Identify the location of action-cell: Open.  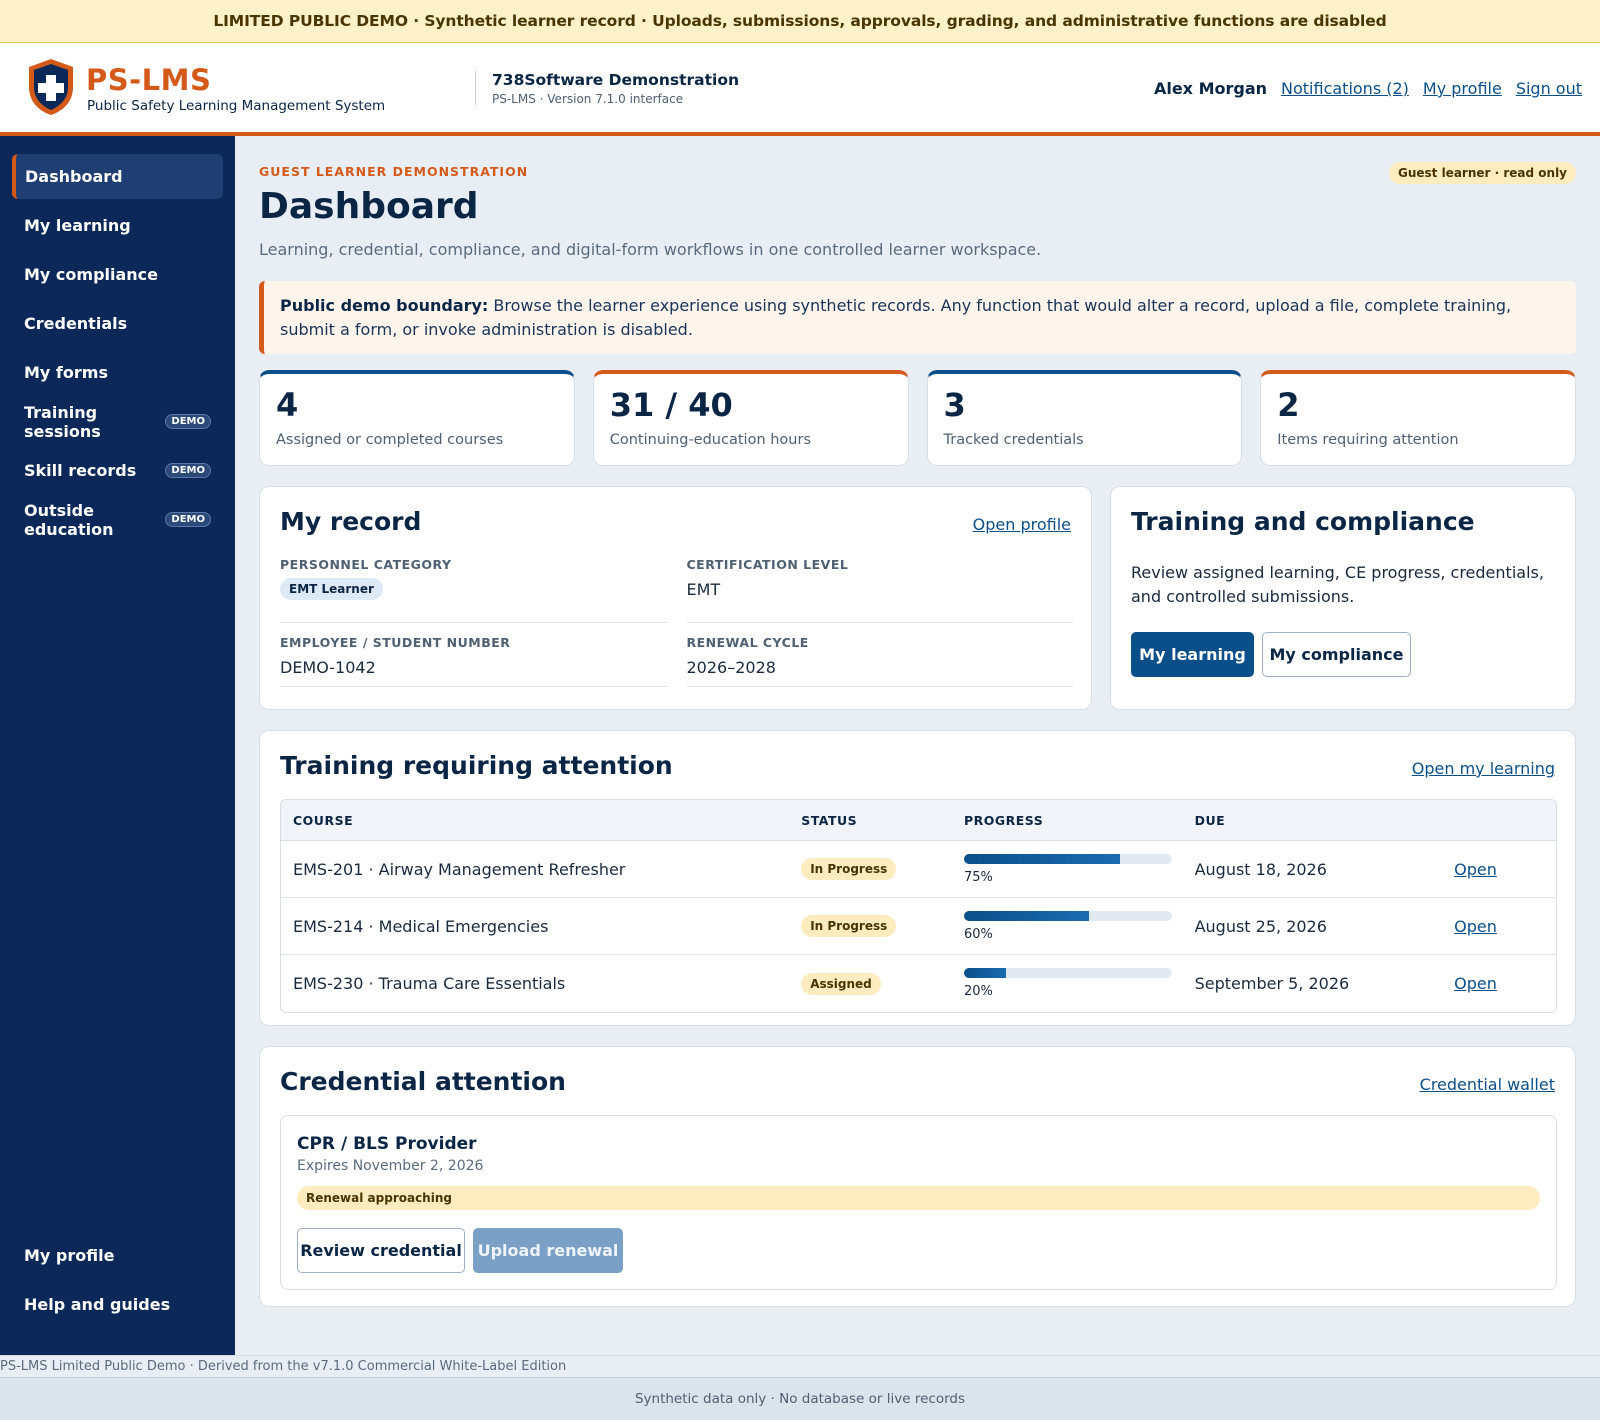
(1505, 869).